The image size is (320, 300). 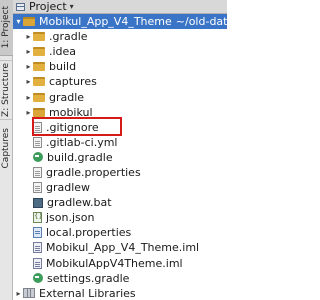 What do you see at coordinates (29, 293) in the screenshot?
I see `libraries-icon` at bounding box center [29, 293].